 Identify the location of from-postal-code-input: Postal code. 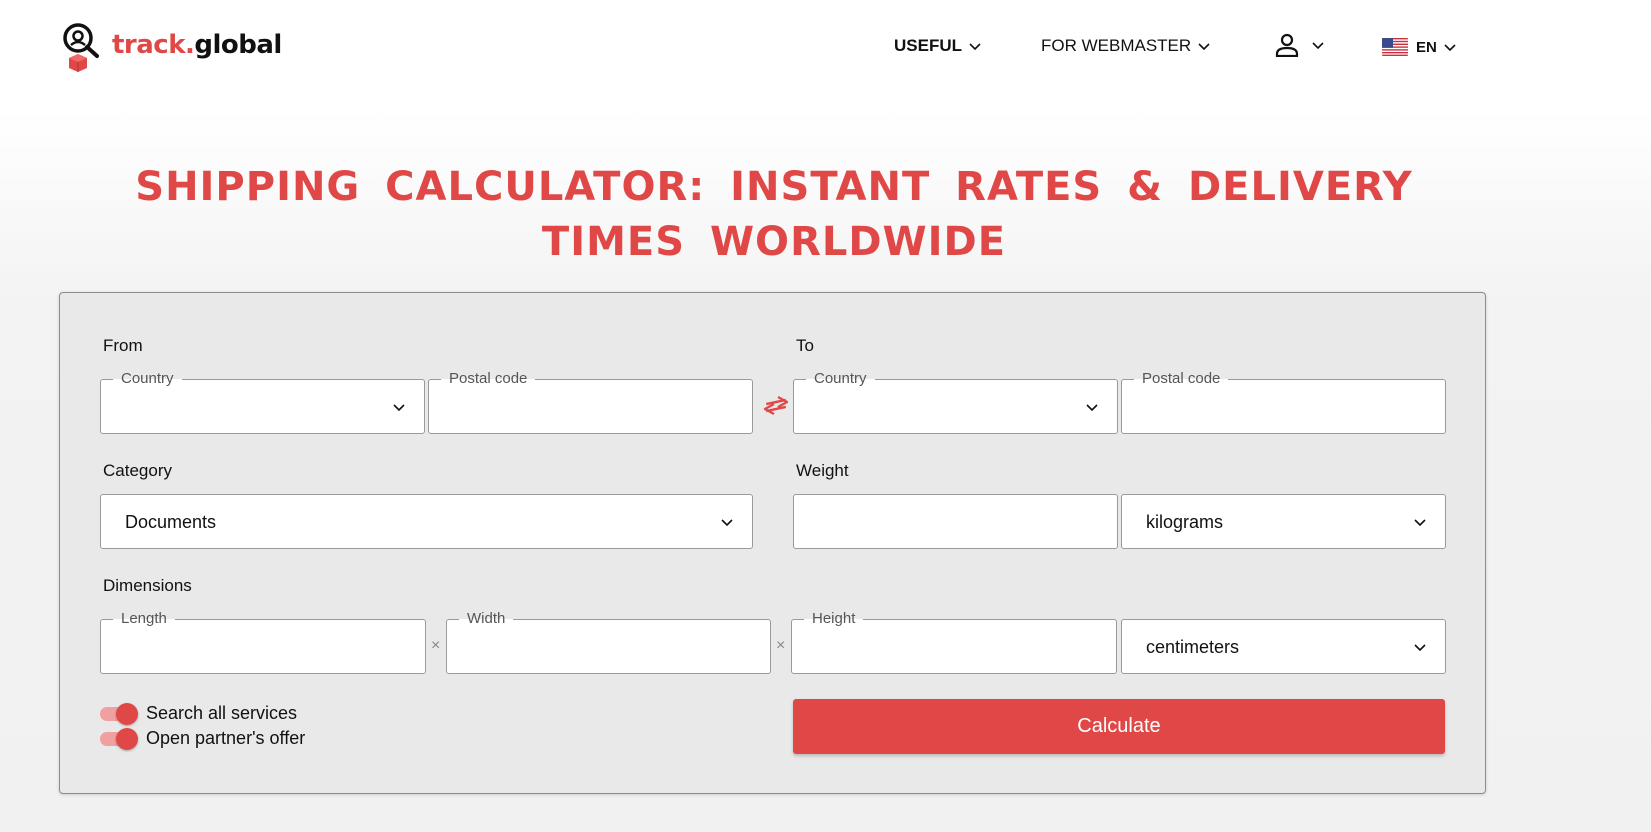
(590, 402).